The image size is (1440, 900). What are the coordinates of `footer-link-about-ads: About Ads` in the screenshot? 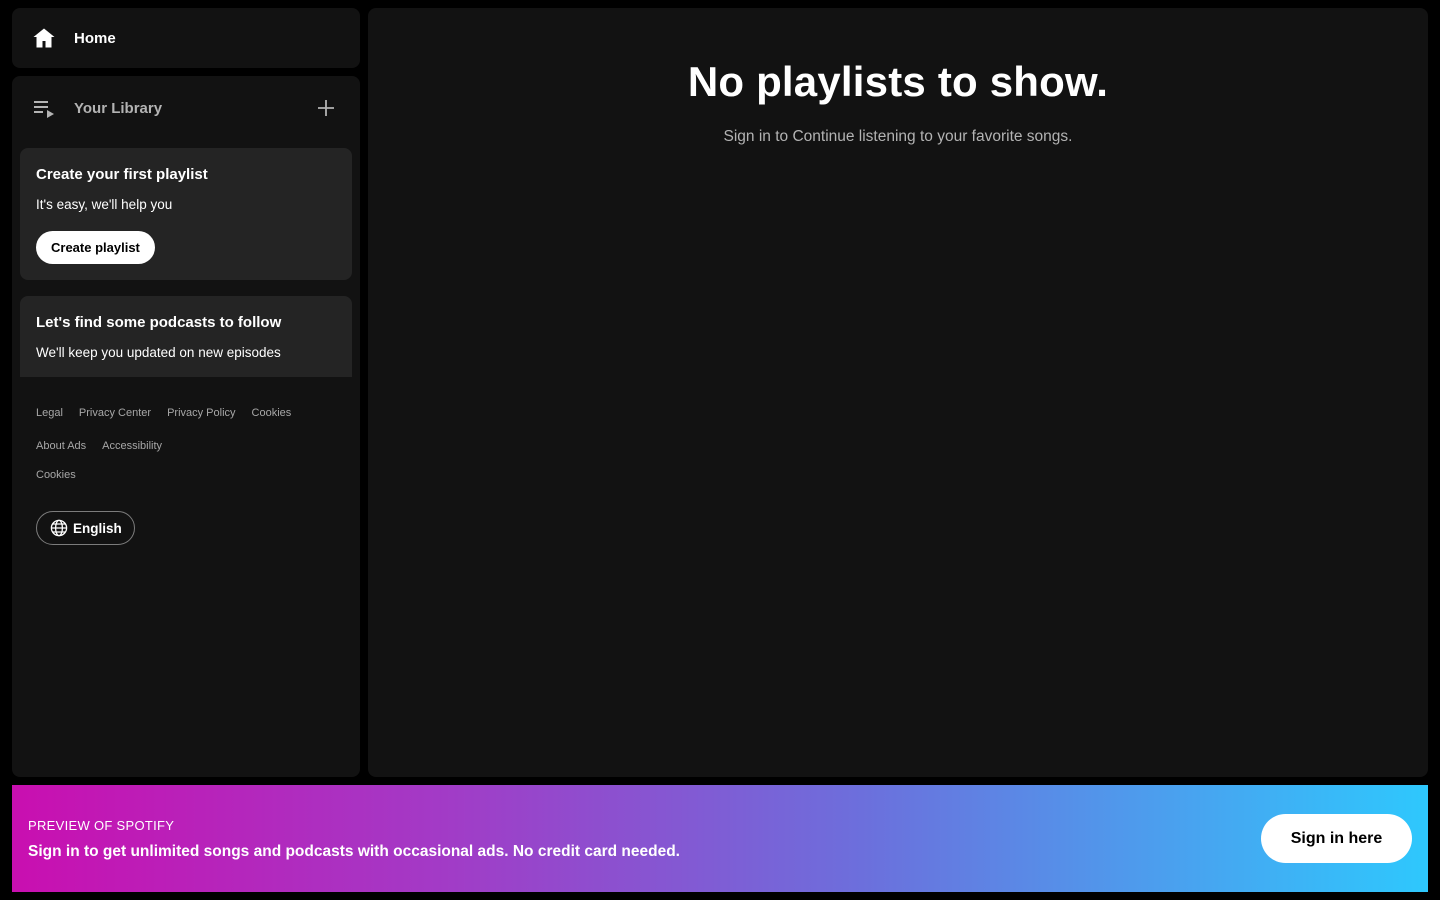 It's located at (61, 446).